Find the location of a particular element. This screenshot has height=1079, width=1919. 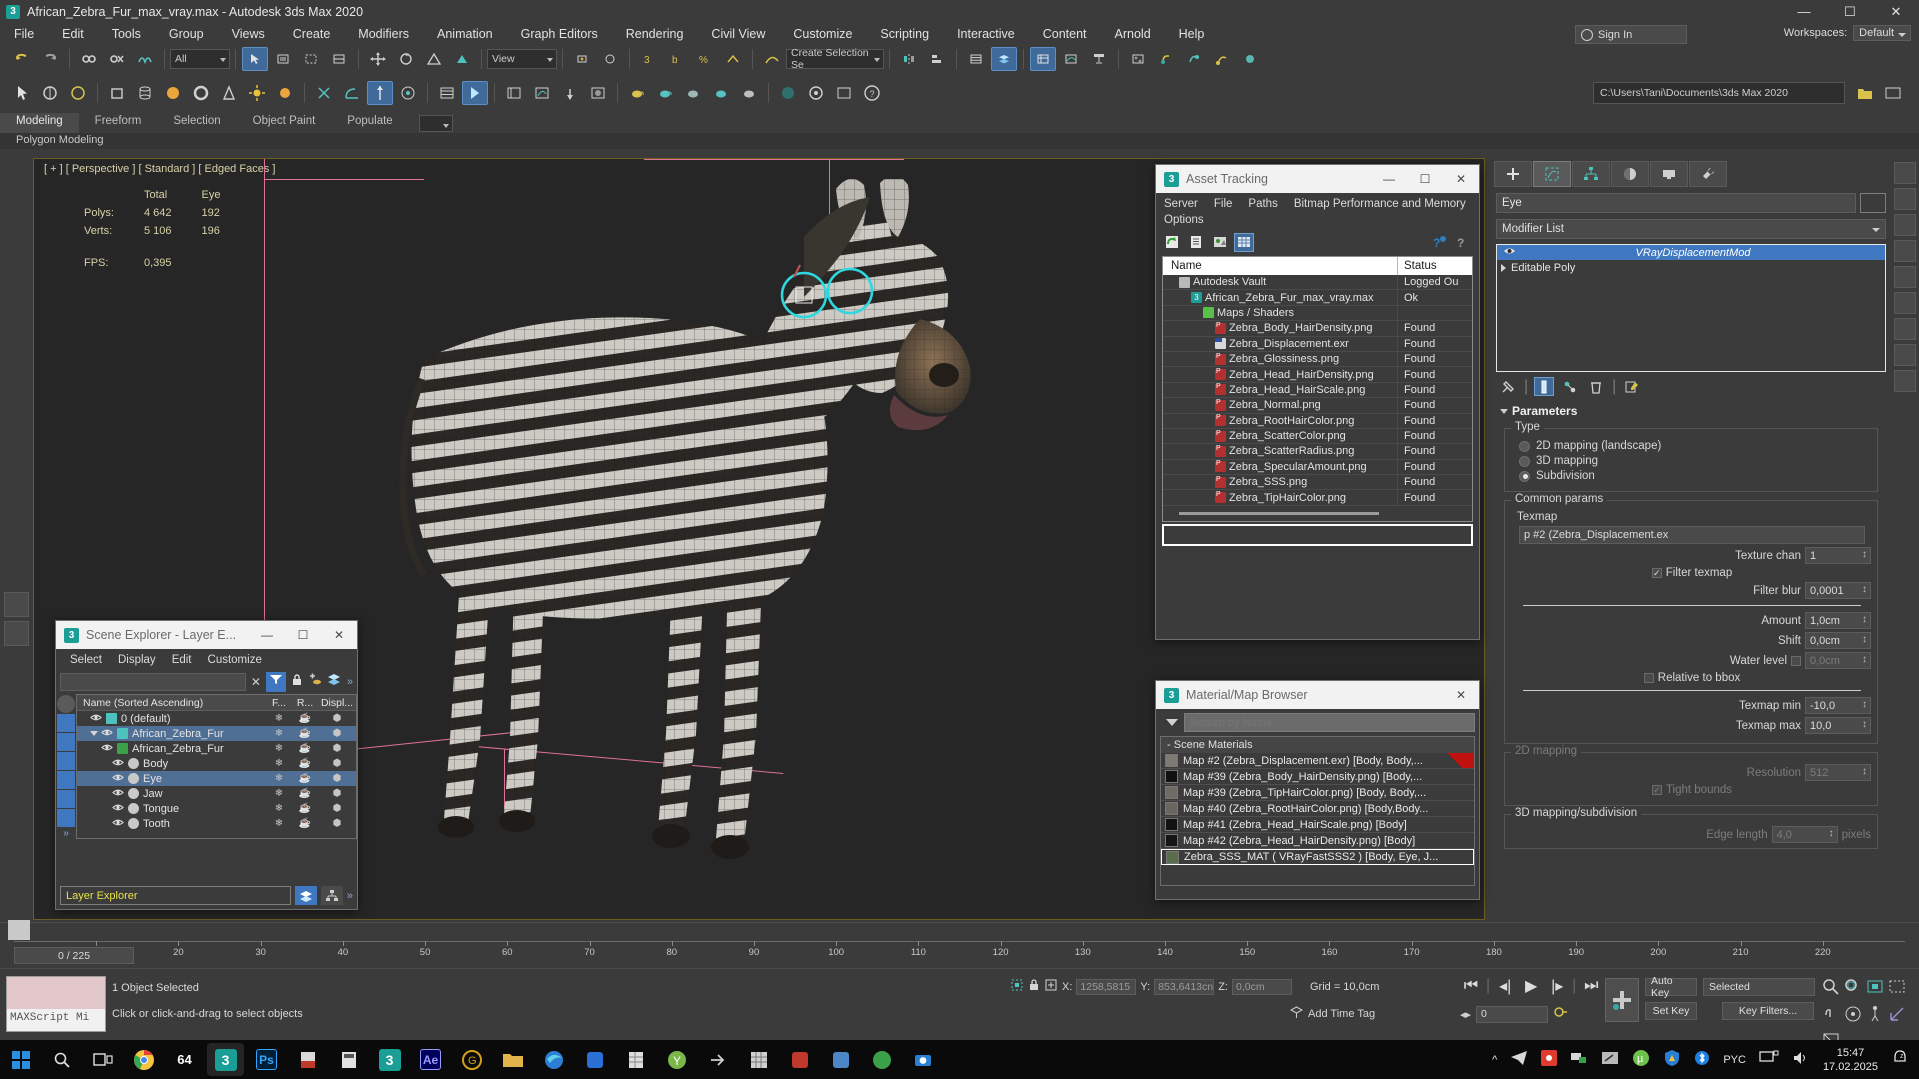

taskbar-clock: 15:47 17.02.2025 is located at coordinates (1850, 1060).